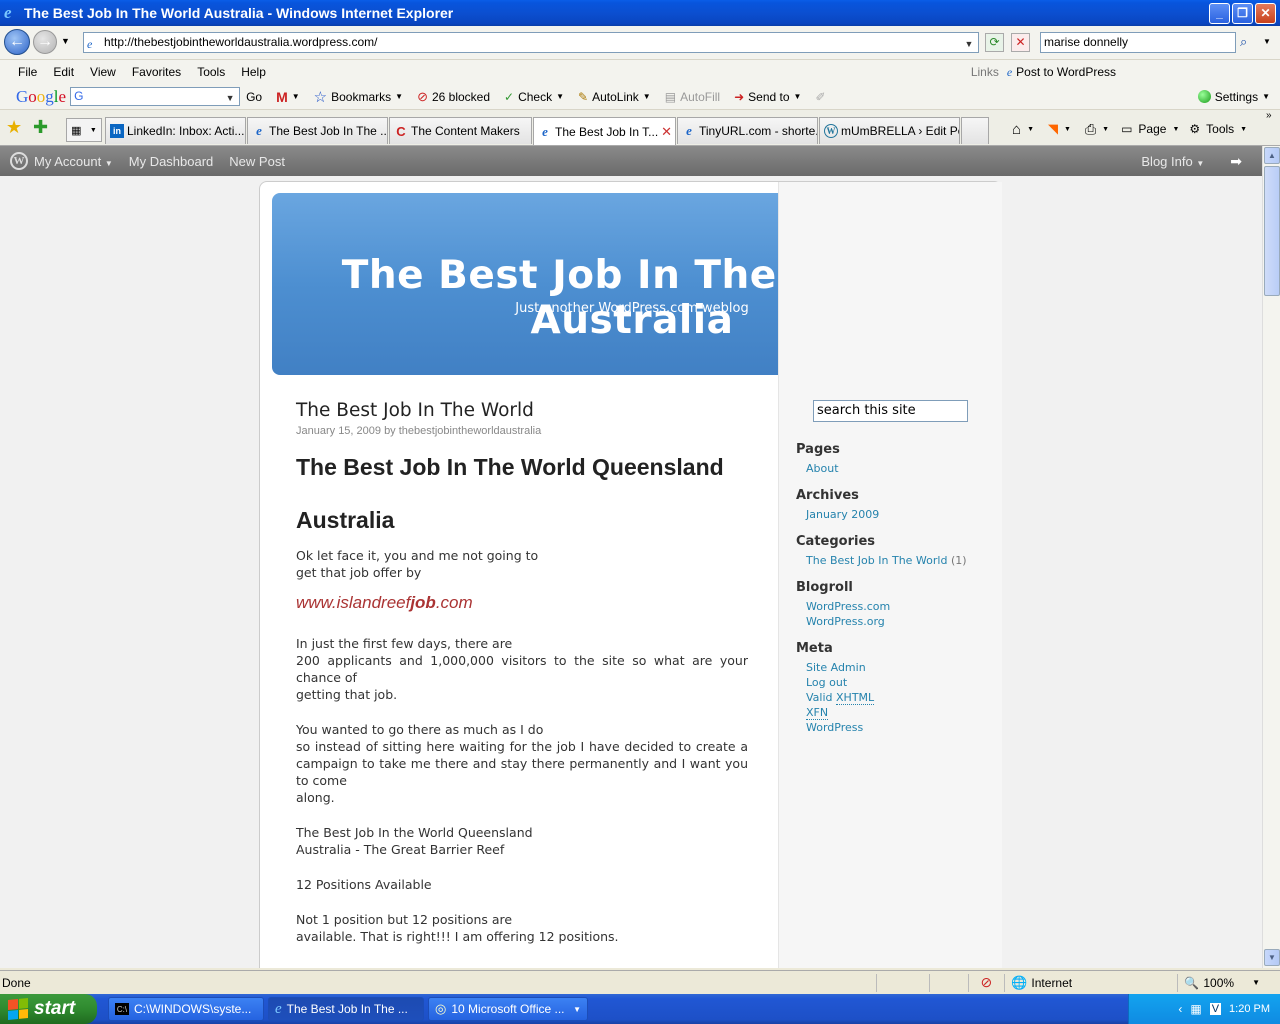 The image size is (1280, 1024). Describe the element at coordinates (855, 698) in the screenshot. I see `xhtml-abbr: XHTML` at that location.